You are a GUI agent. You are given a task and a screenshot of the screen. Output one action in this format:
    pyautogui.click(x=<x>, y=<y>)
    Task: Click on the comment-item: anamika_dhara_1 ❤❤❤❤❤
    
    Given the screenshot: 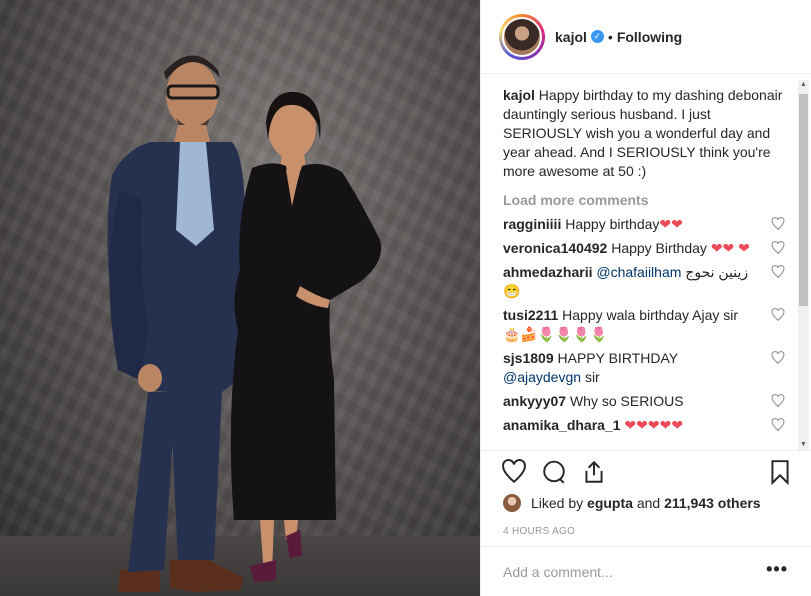 What is the action you would take?
    pyautogui.click(x=644, y=425)
    